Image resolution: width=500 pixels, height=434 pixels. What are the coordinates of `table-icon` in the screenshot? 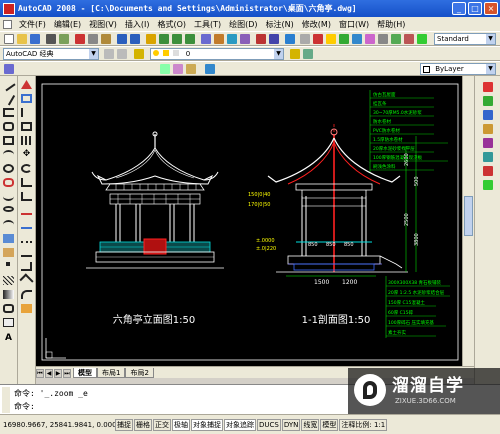 It's located at (8, 322).